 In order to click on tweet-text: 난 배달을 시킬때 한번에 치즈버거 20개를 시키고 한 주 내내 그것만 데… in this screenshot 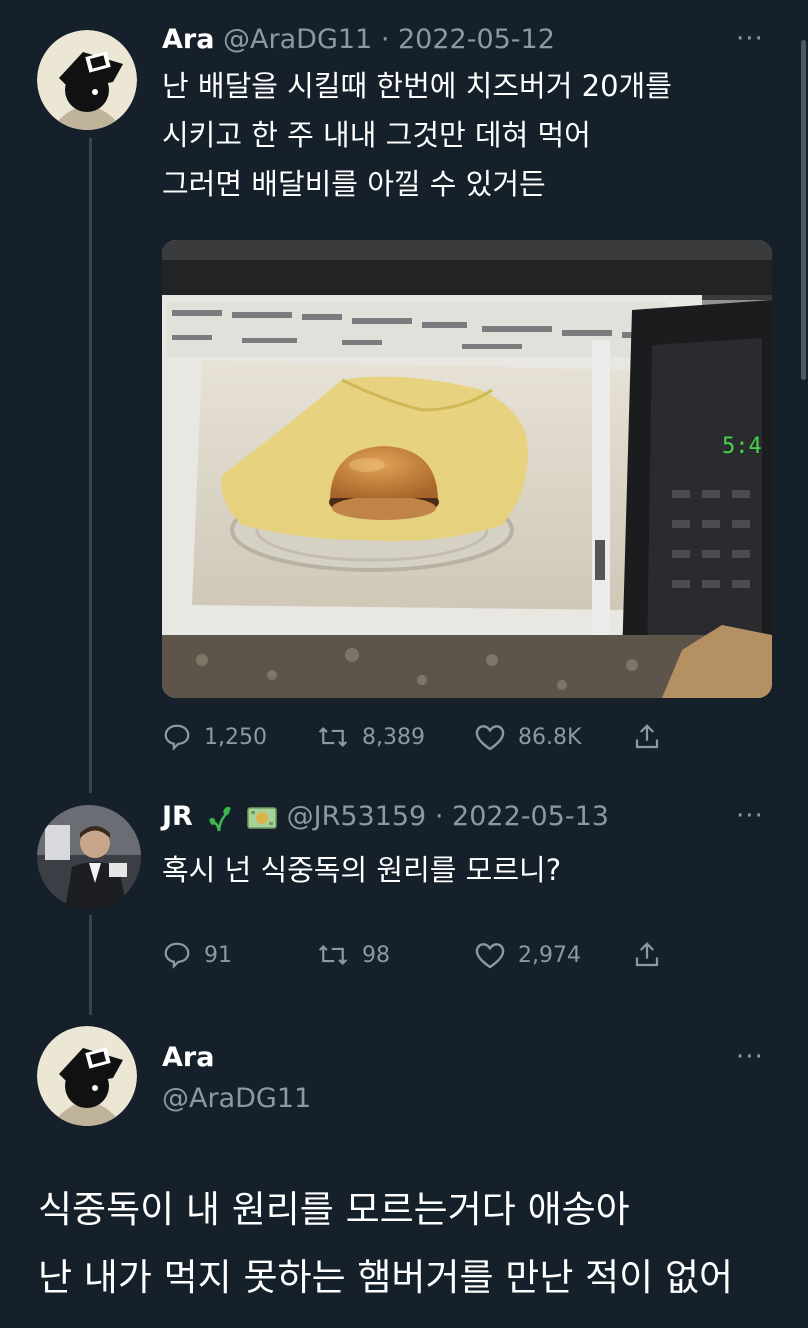, I will do `click(417, 135)`.